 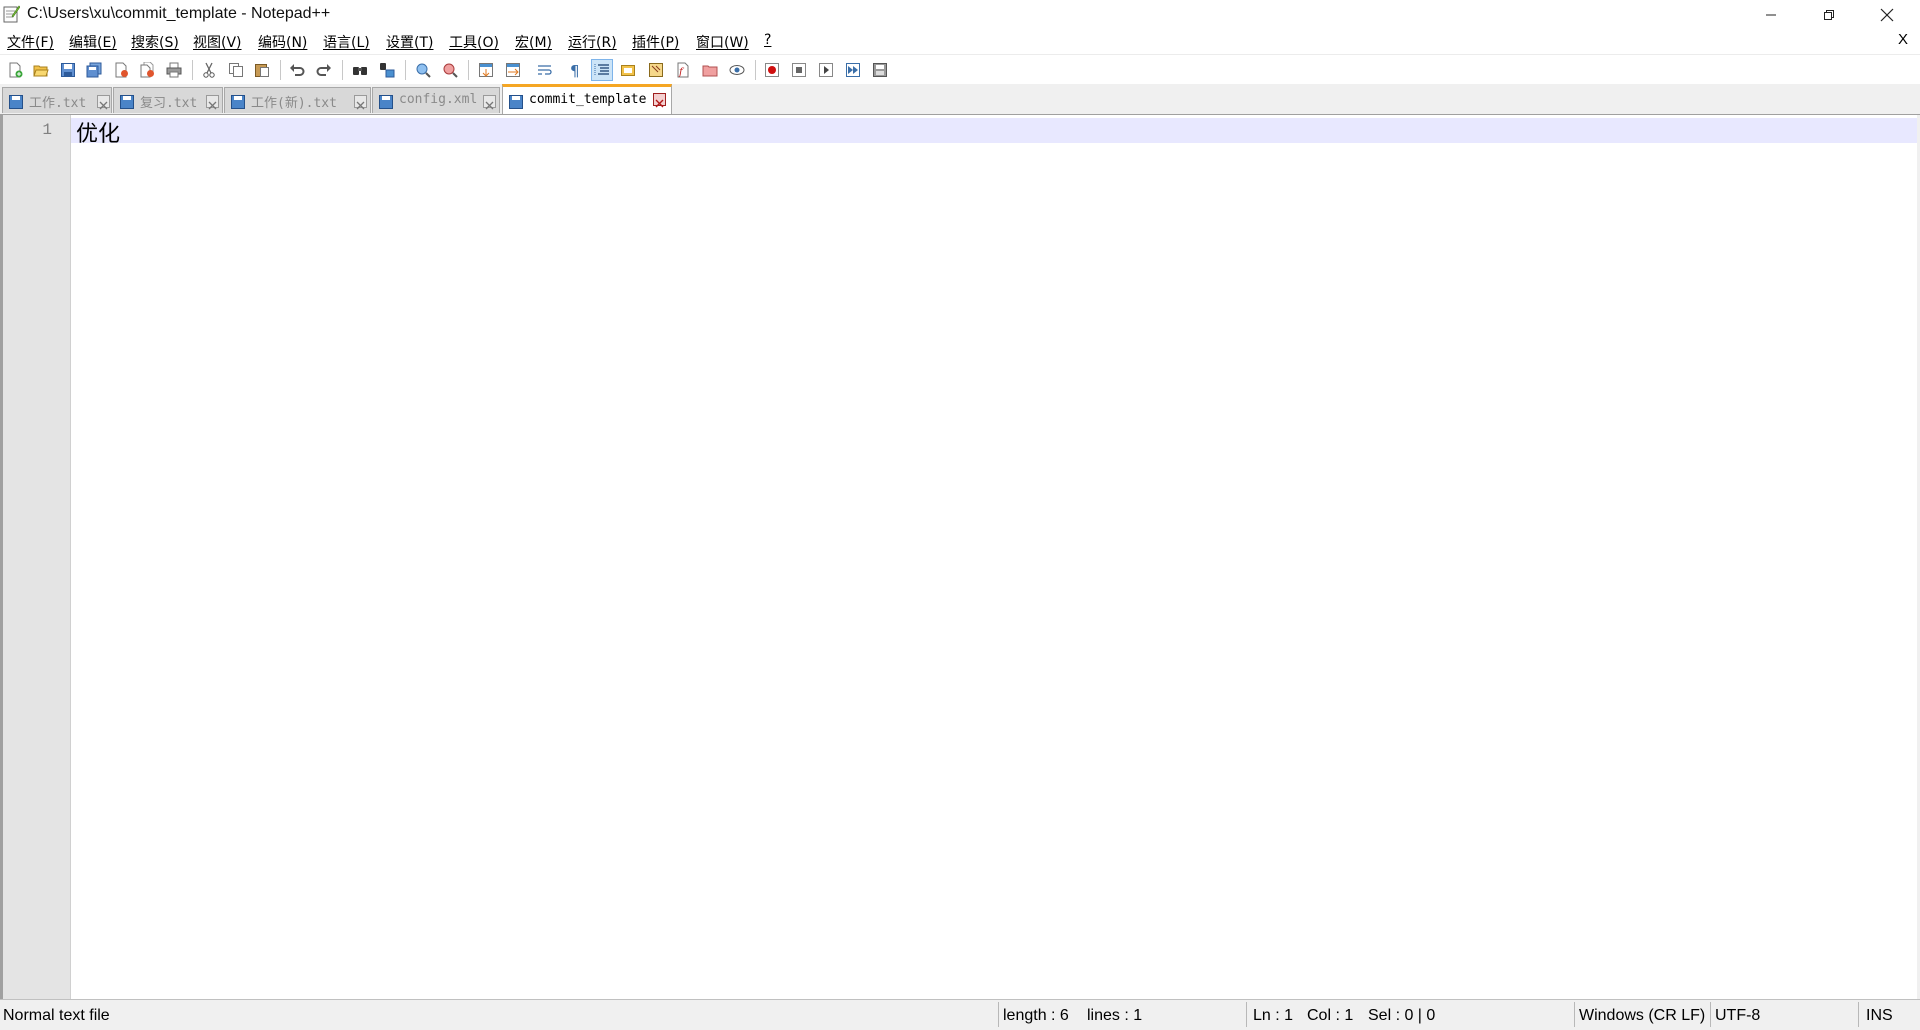 I want to click on monitoring-icon, so click(x=737, y=70).